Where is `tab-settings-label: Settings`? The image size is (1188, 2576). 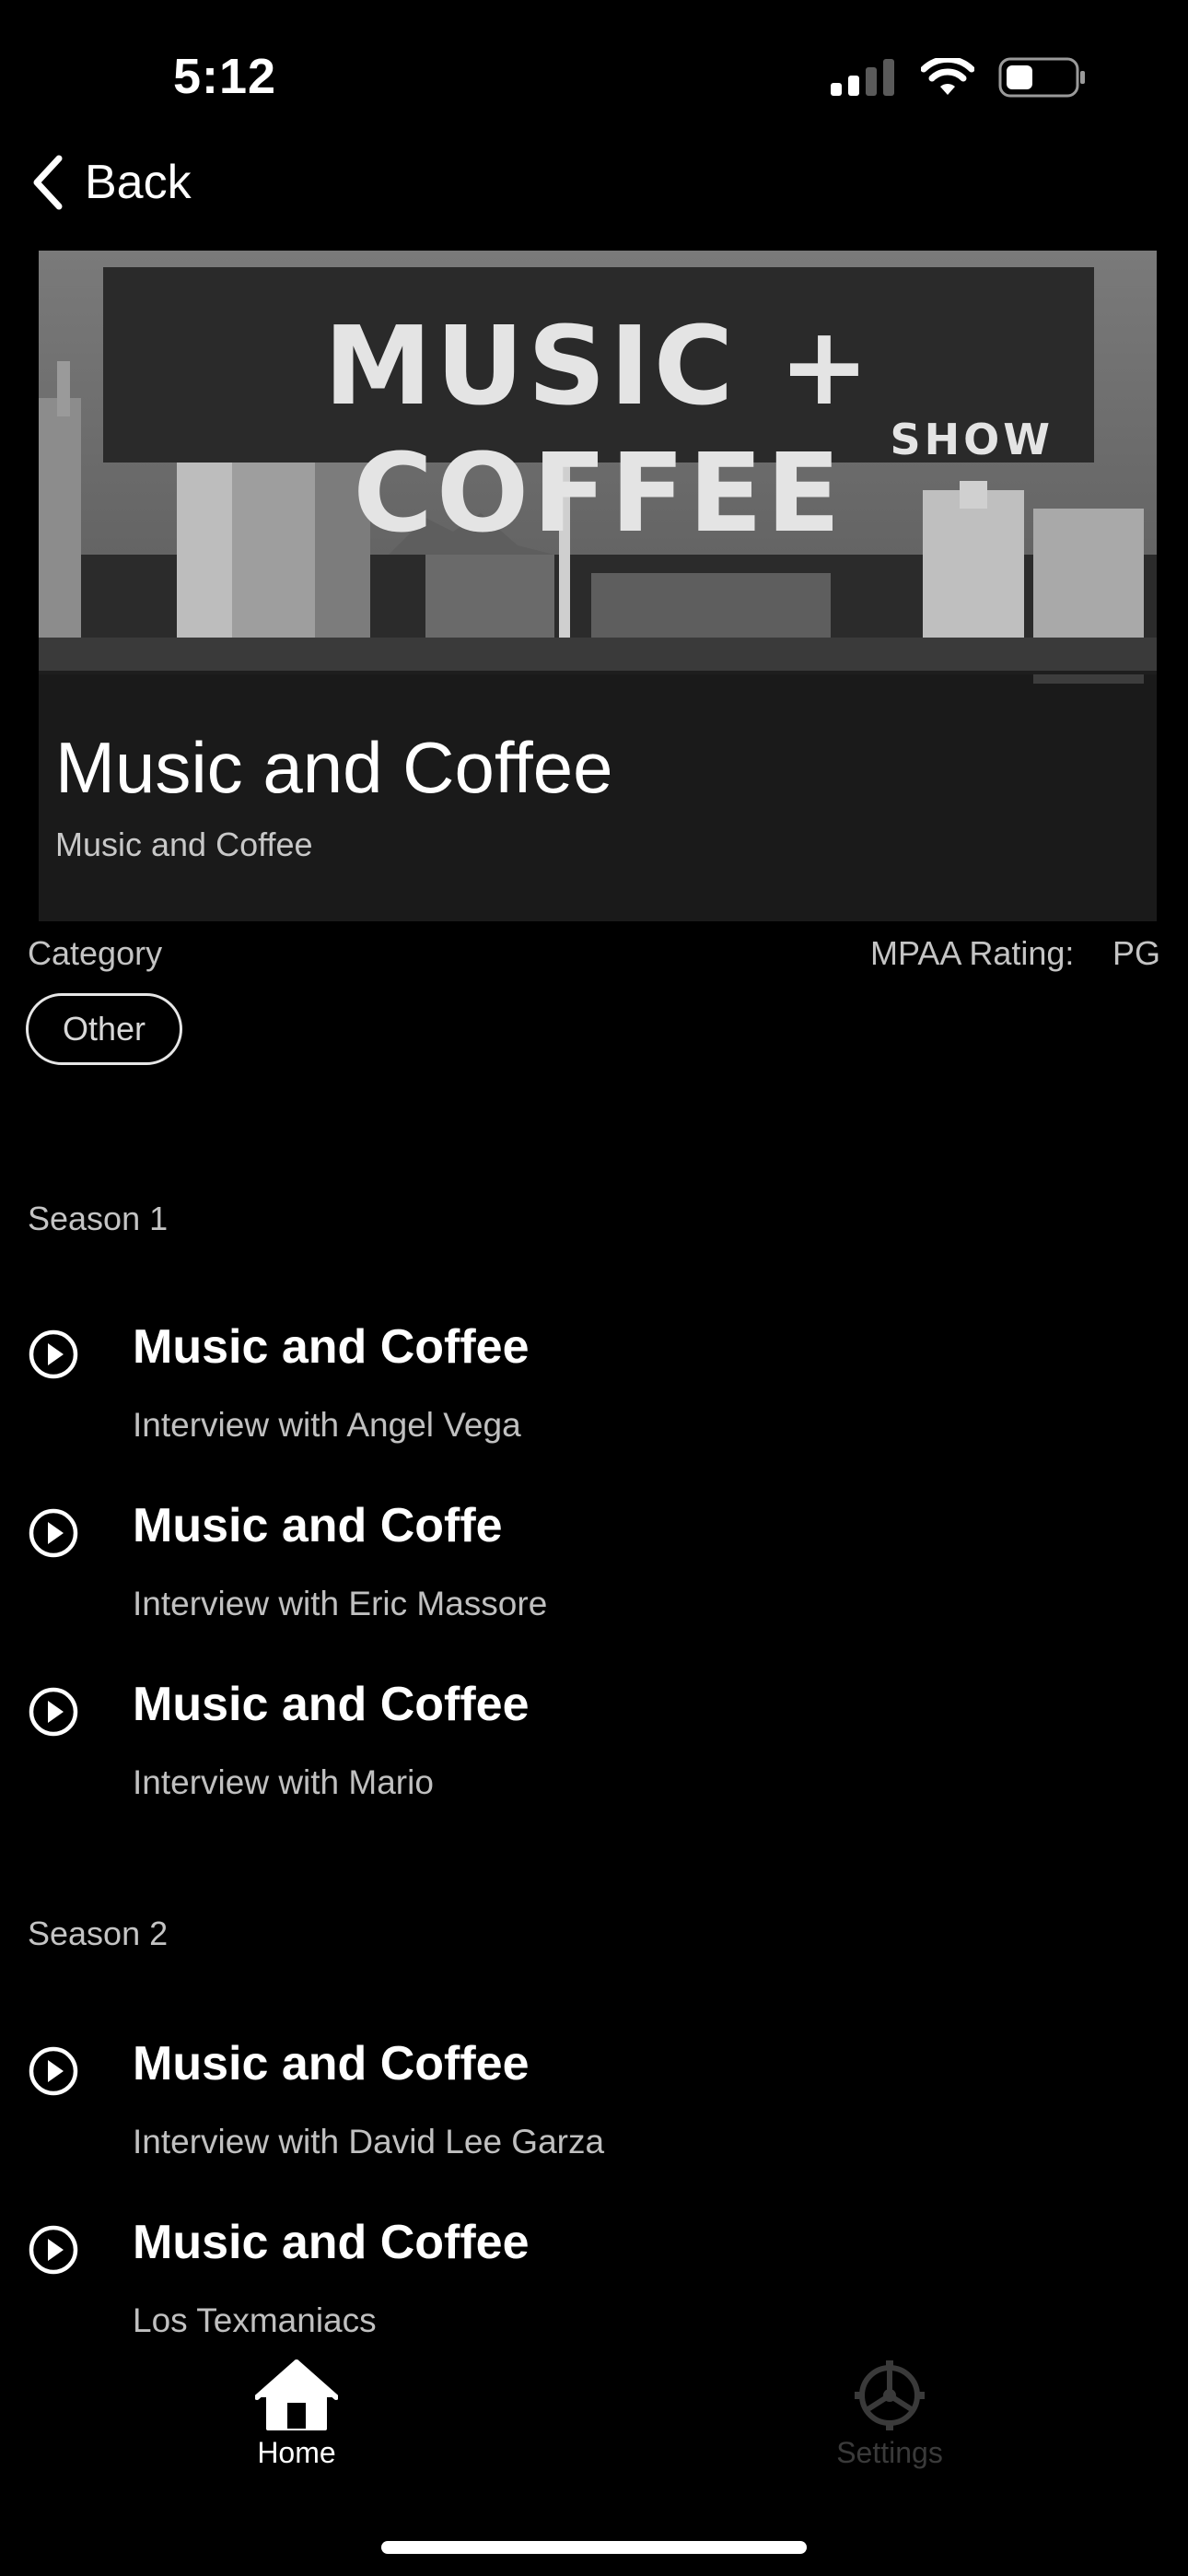
tab-settings-label: Settings is located at coordinates (889, 2452).